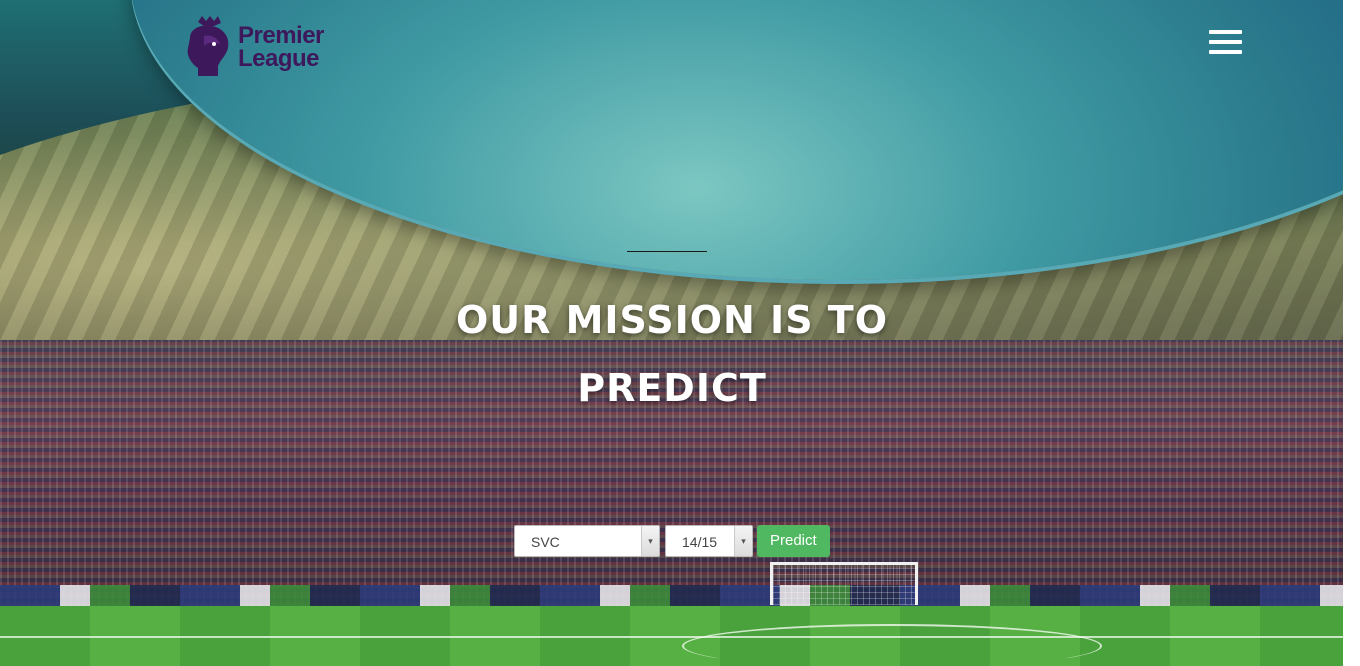  I want to click on pitch-line, so click(671, 637).